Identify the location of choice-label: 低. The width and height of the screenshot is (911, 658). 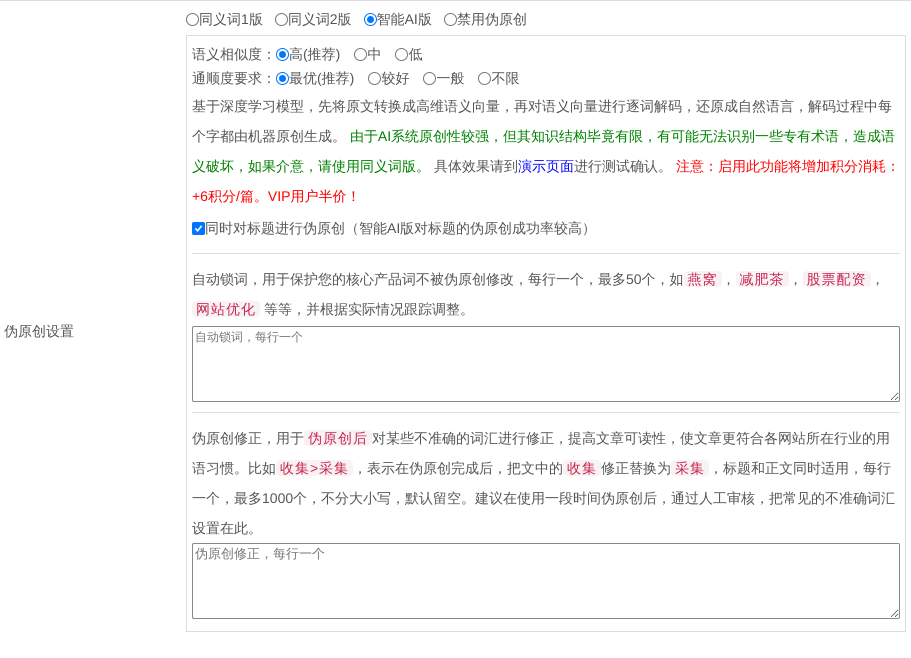
(415, 54).